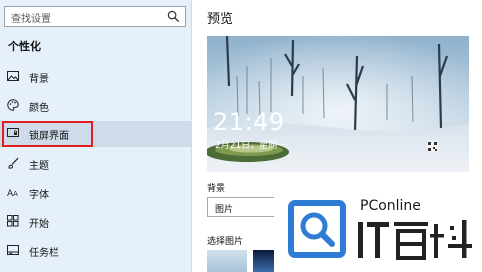 The height and width of the screenshot is (272, 482). I want to click on pconline-logo-icon, so click(317, 229).